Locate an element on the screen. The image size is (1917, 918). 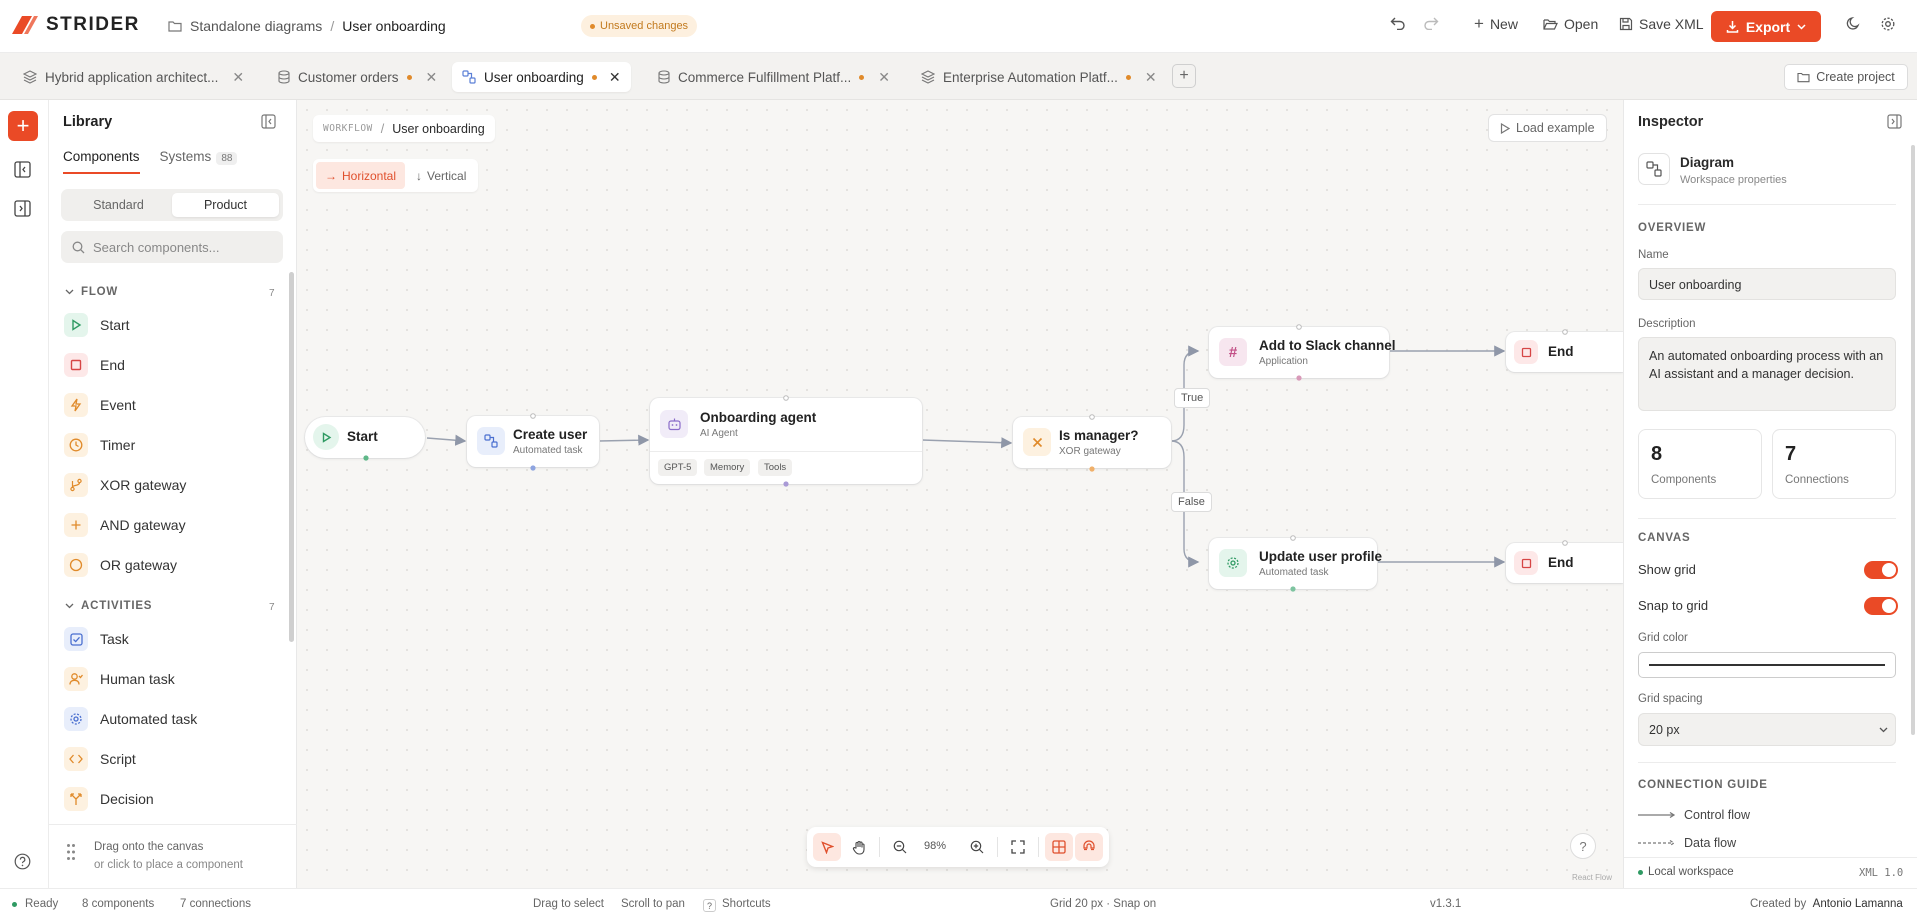
section-flow-header: FLOW is located at coordinates (91, 292).